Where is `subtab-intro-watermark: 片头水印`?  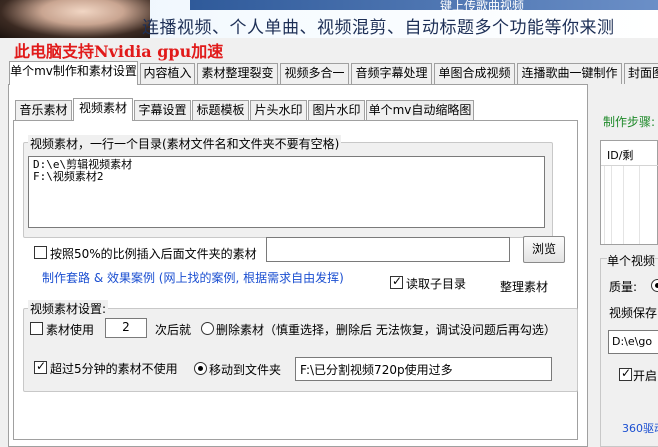
subtab-intro-watermark: 片头水印 is located at coordinates (278, 110).